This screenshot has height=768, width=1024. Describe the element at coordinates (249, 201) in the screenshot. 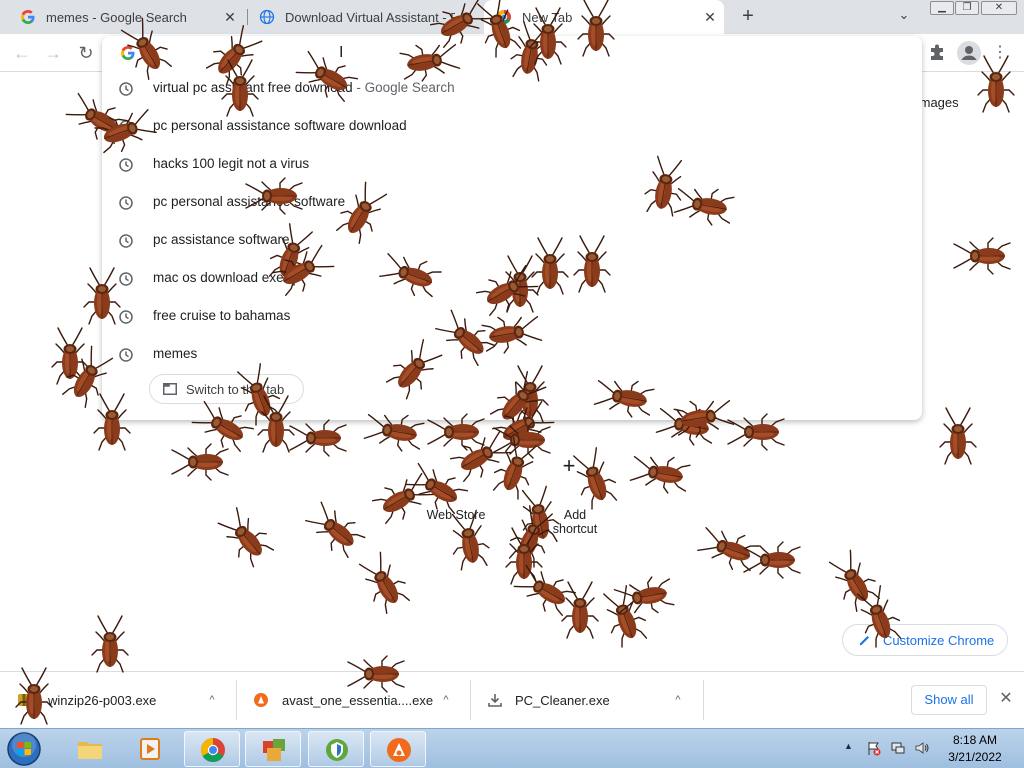

I see `suggestion-text: pc personal assistance software` at that location.